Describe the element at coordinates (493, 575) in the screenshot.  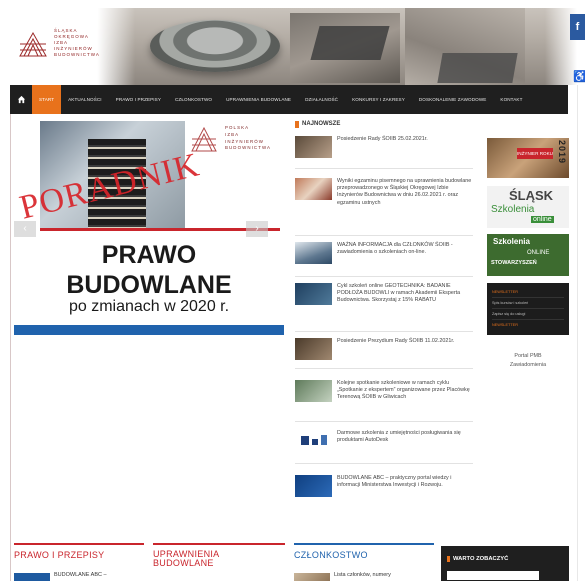
I see `warto-select` at that location.